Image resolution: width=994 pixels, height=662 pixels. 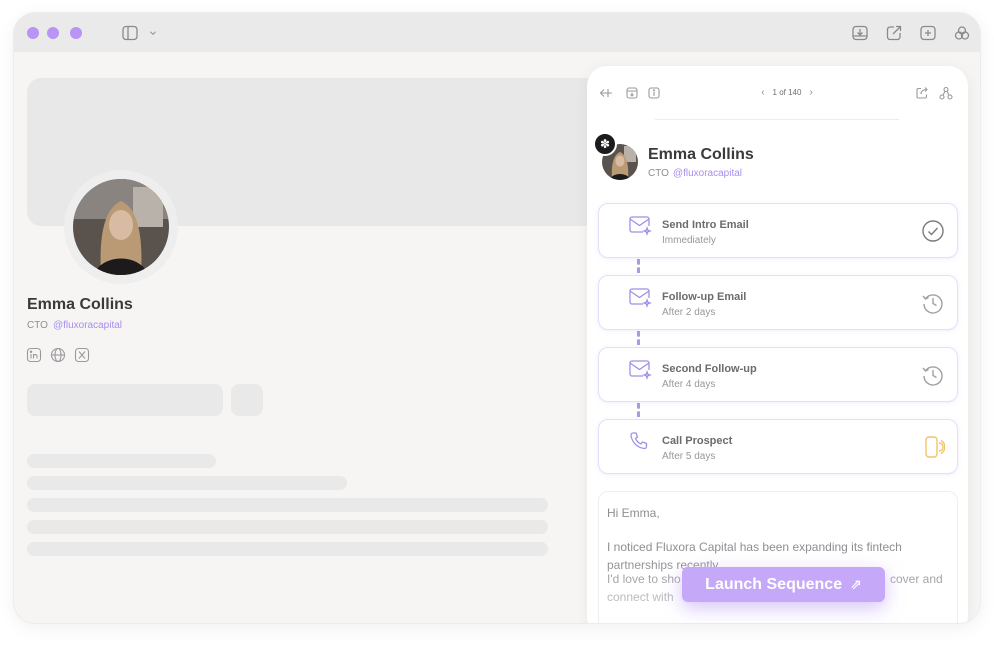 I want to click on contact-name: Emma Collins, so click(x=701, y=154).